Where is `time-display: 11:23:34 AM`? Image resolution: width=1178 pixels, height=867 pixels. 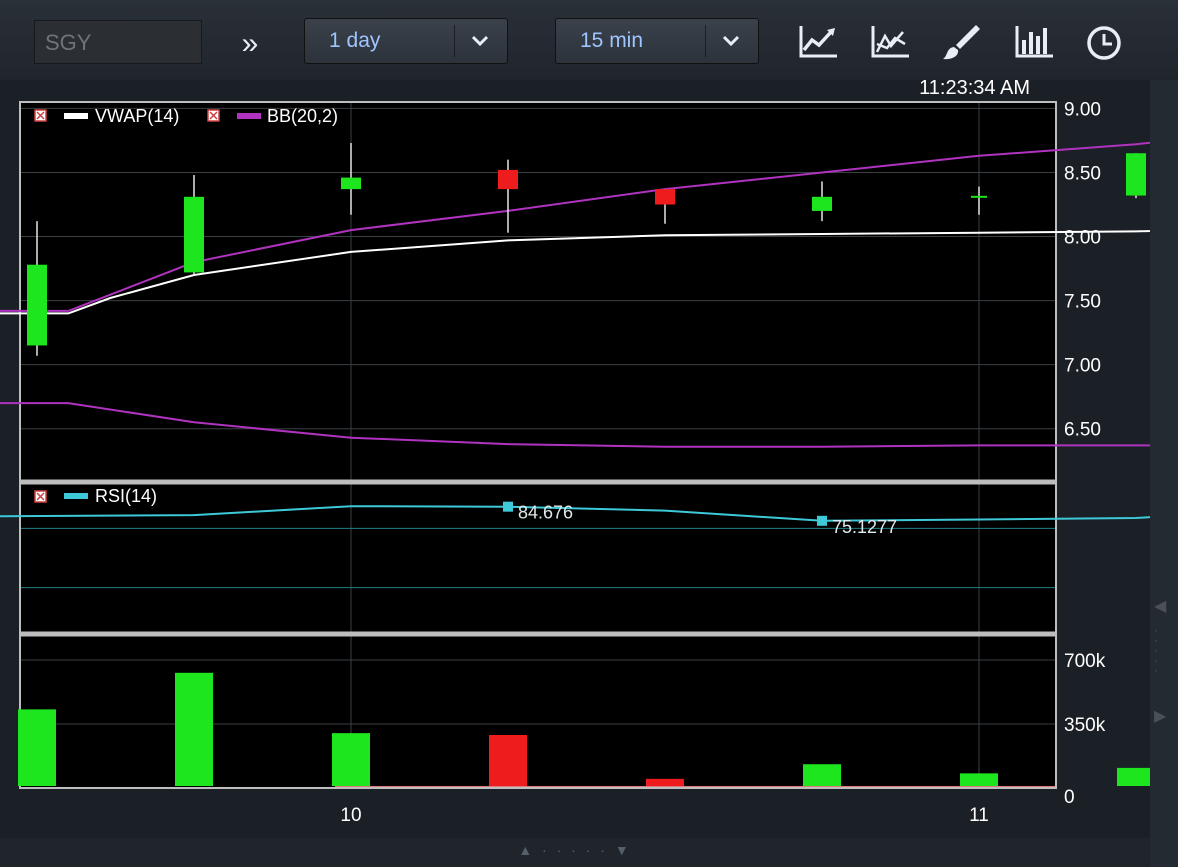
time-display: 11:23:34 AM is located at coordinates (974, 89).